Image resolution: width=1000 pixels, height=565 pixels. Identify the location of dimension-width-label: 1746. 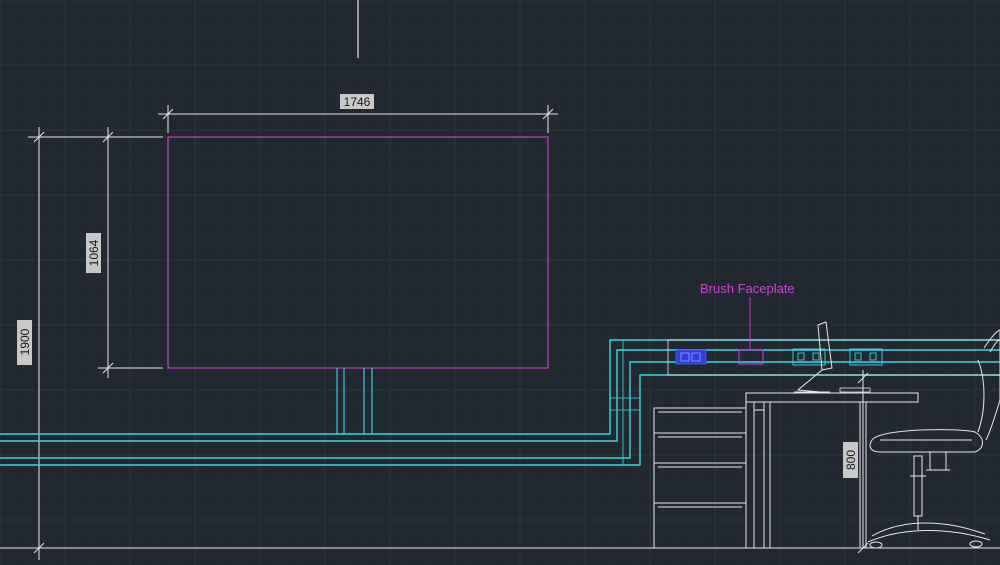
(357, 102).